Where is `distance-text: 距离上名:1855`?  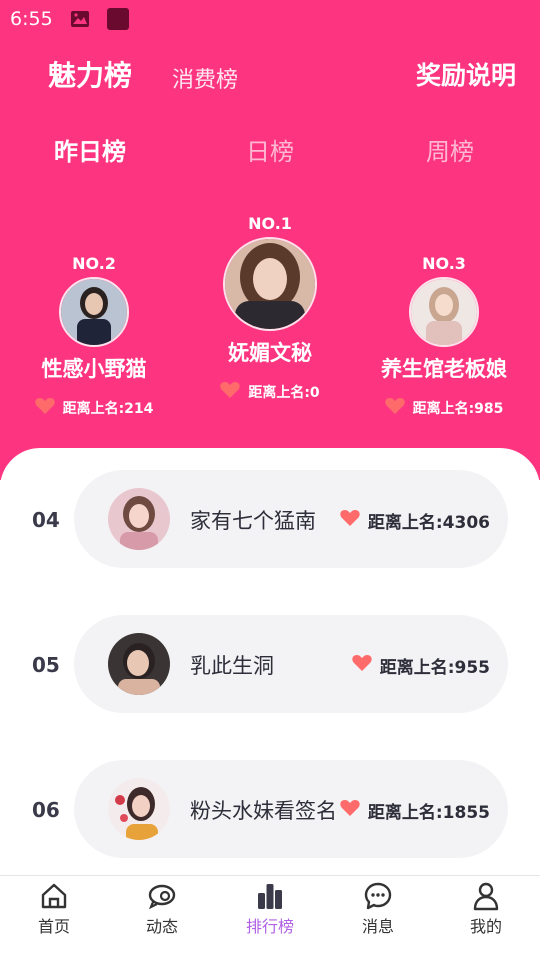
distance-text: 距离上名:1855 is located at coordinates (428, 813).